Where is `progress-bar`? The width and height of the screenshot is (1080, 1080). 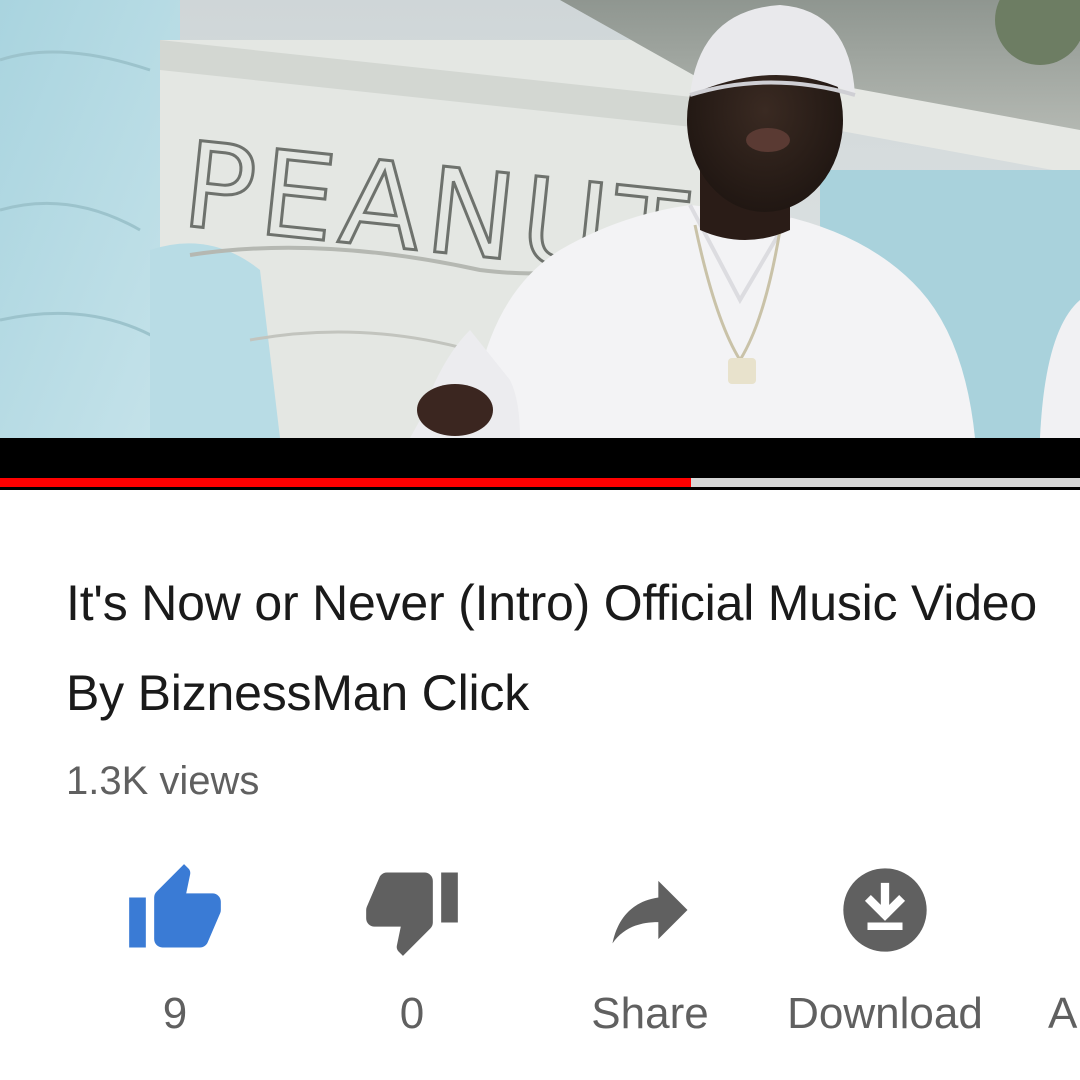
progress-bar is located at coordinates (540, 482).